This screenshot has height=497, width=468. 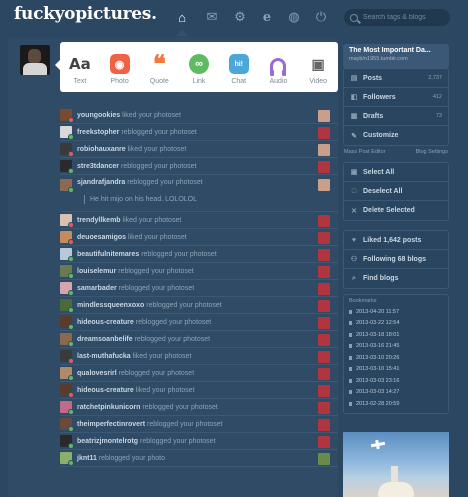 I want to click on note-username: deuoesamigos, so click(x=101, y=237).